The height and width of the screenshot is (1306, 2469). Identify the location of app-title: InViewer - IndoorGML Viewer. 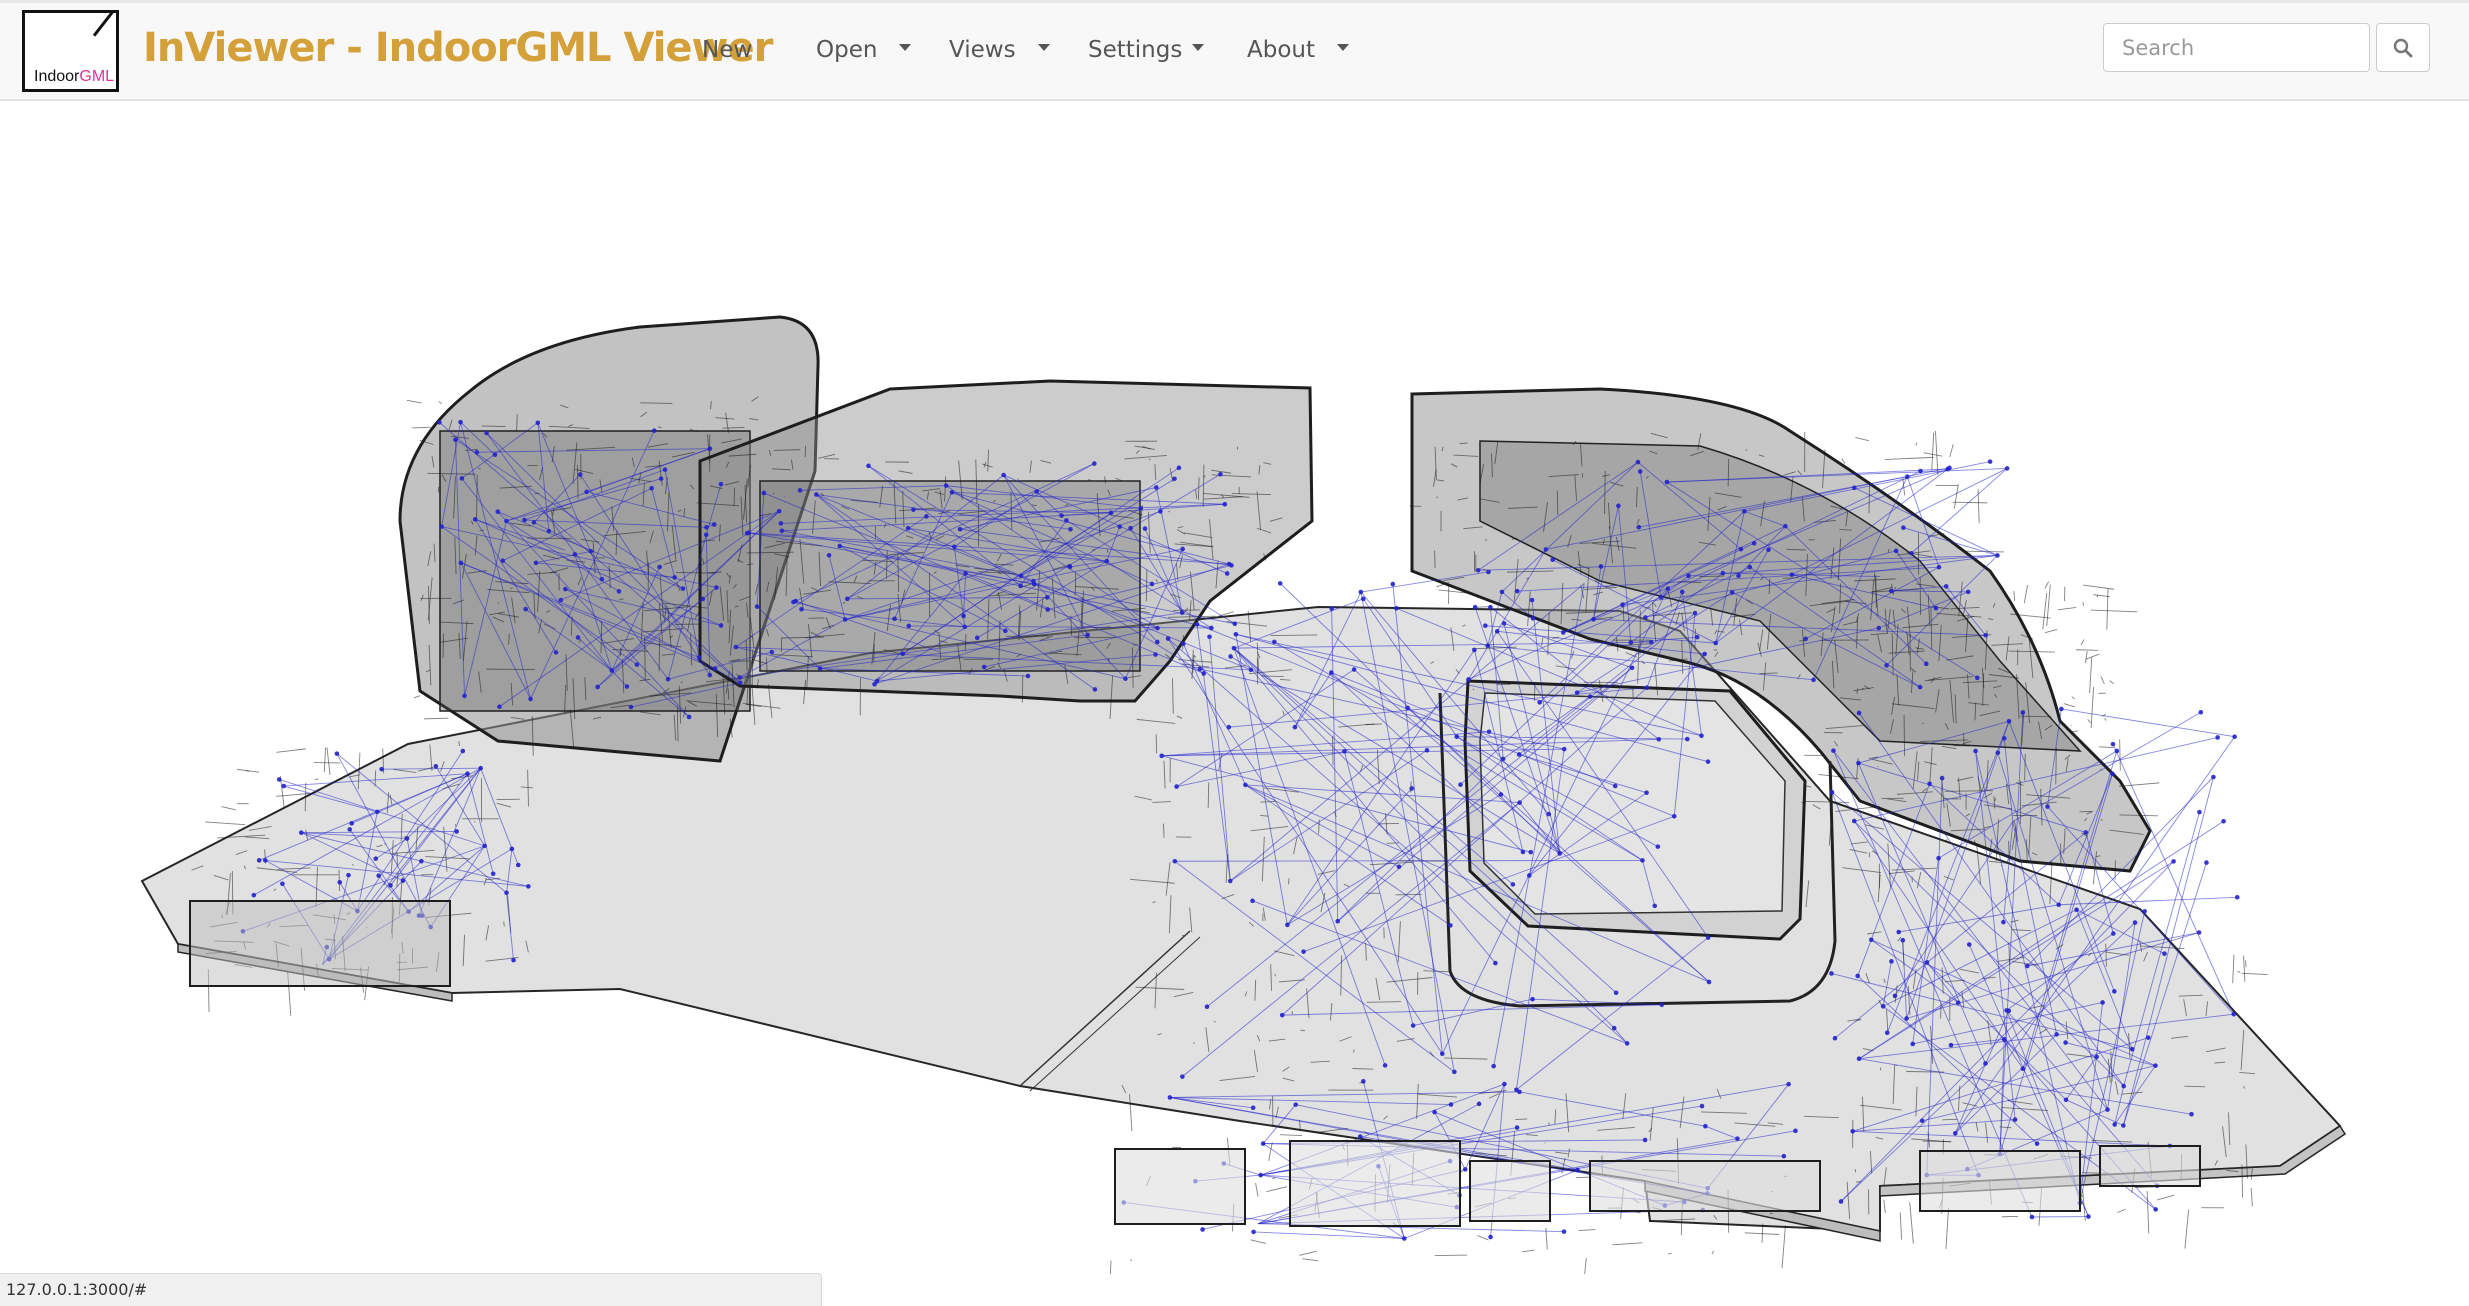
(458, 48).